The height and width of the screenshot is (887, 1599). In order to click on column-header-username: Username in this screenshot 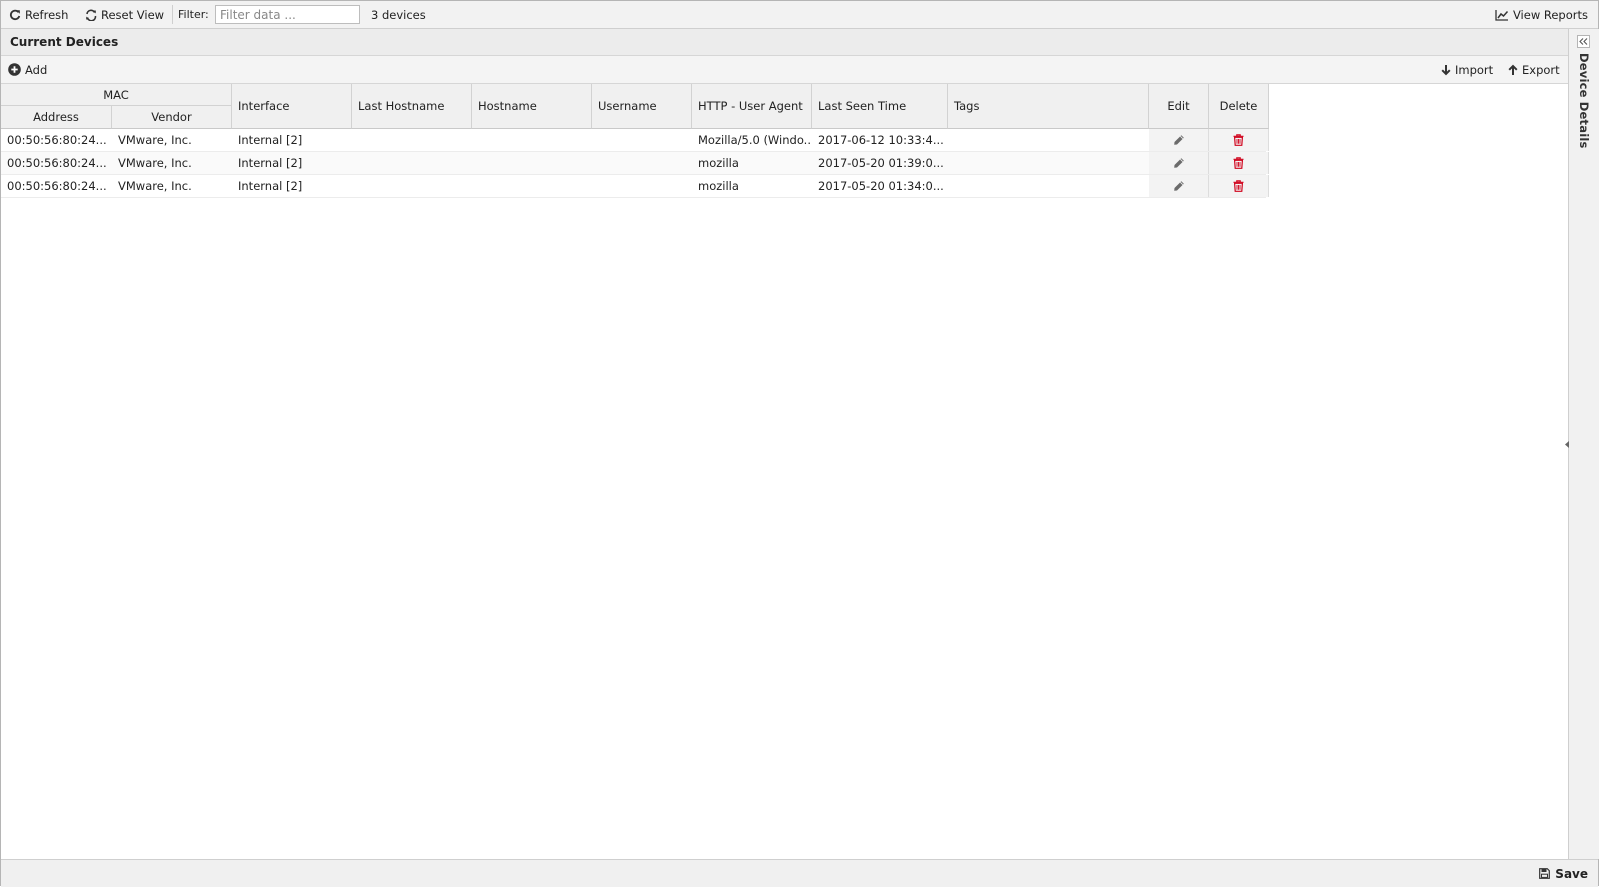, I will do `click(642, 106)`.